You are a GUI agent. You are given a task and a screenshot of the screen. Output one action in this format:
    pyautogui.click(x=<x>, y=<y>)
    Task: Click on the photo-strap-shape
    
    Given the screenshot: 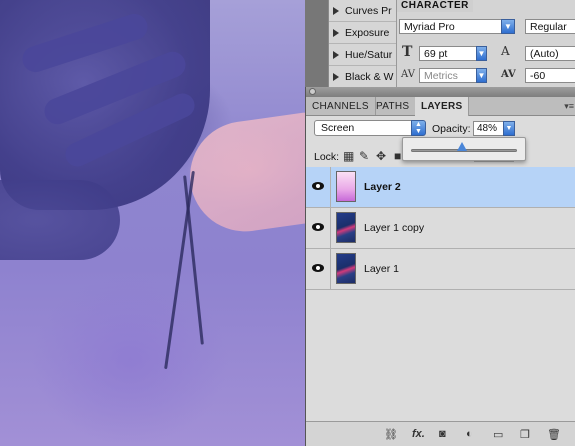 What is the action you would take?
    pyautogui.click(x=179, y=270)
    